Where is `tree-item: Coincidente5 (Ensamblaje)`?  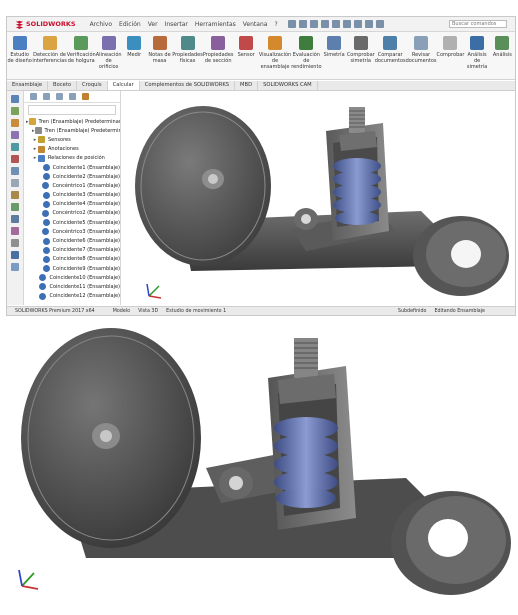 tree-item: Coincidente5 (Ensamblaje) is located at coordinates (72, 222).